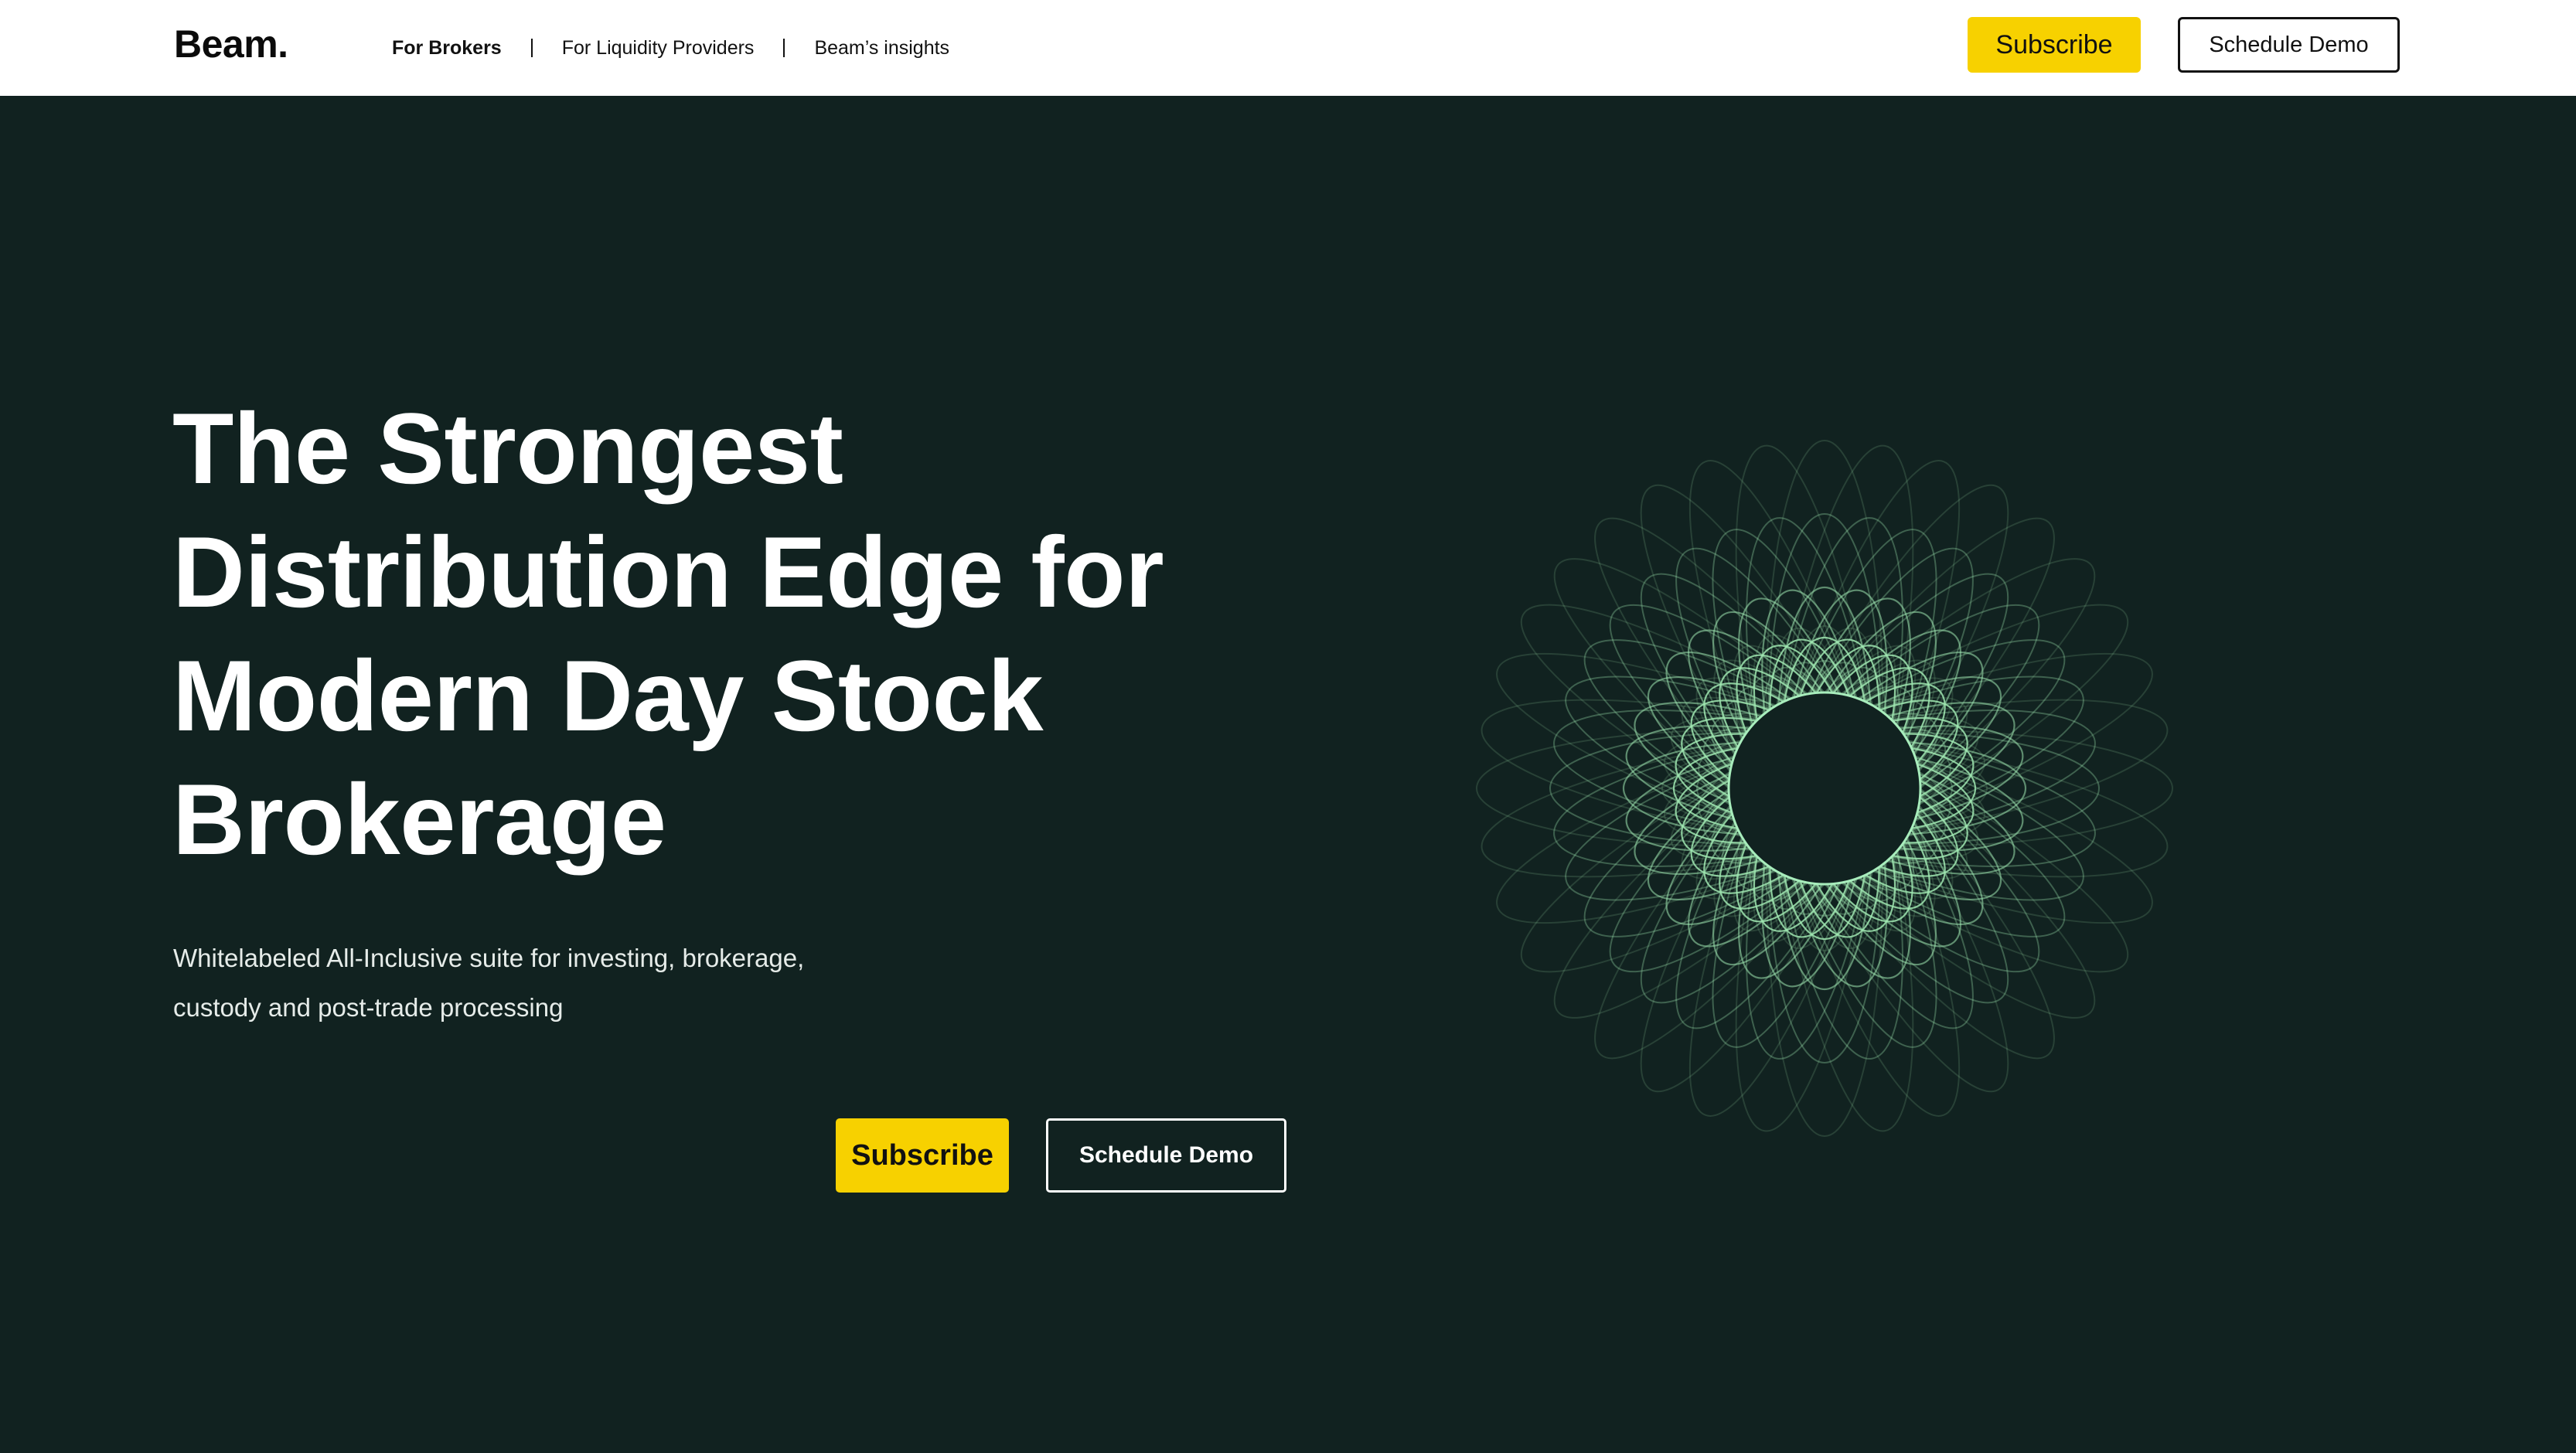 The width and height of the screenshot is (2576, 1453). What do you see at coordinates (231, 44) in the screenshot?
I see `beam-logo: Beam.` at bounding box center [231, 44].